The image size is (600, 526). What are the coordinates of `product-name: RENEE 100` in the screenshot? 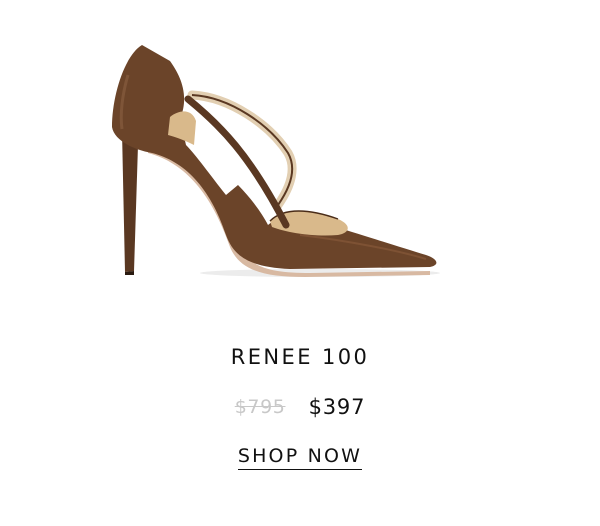 It's located at (300, 357).